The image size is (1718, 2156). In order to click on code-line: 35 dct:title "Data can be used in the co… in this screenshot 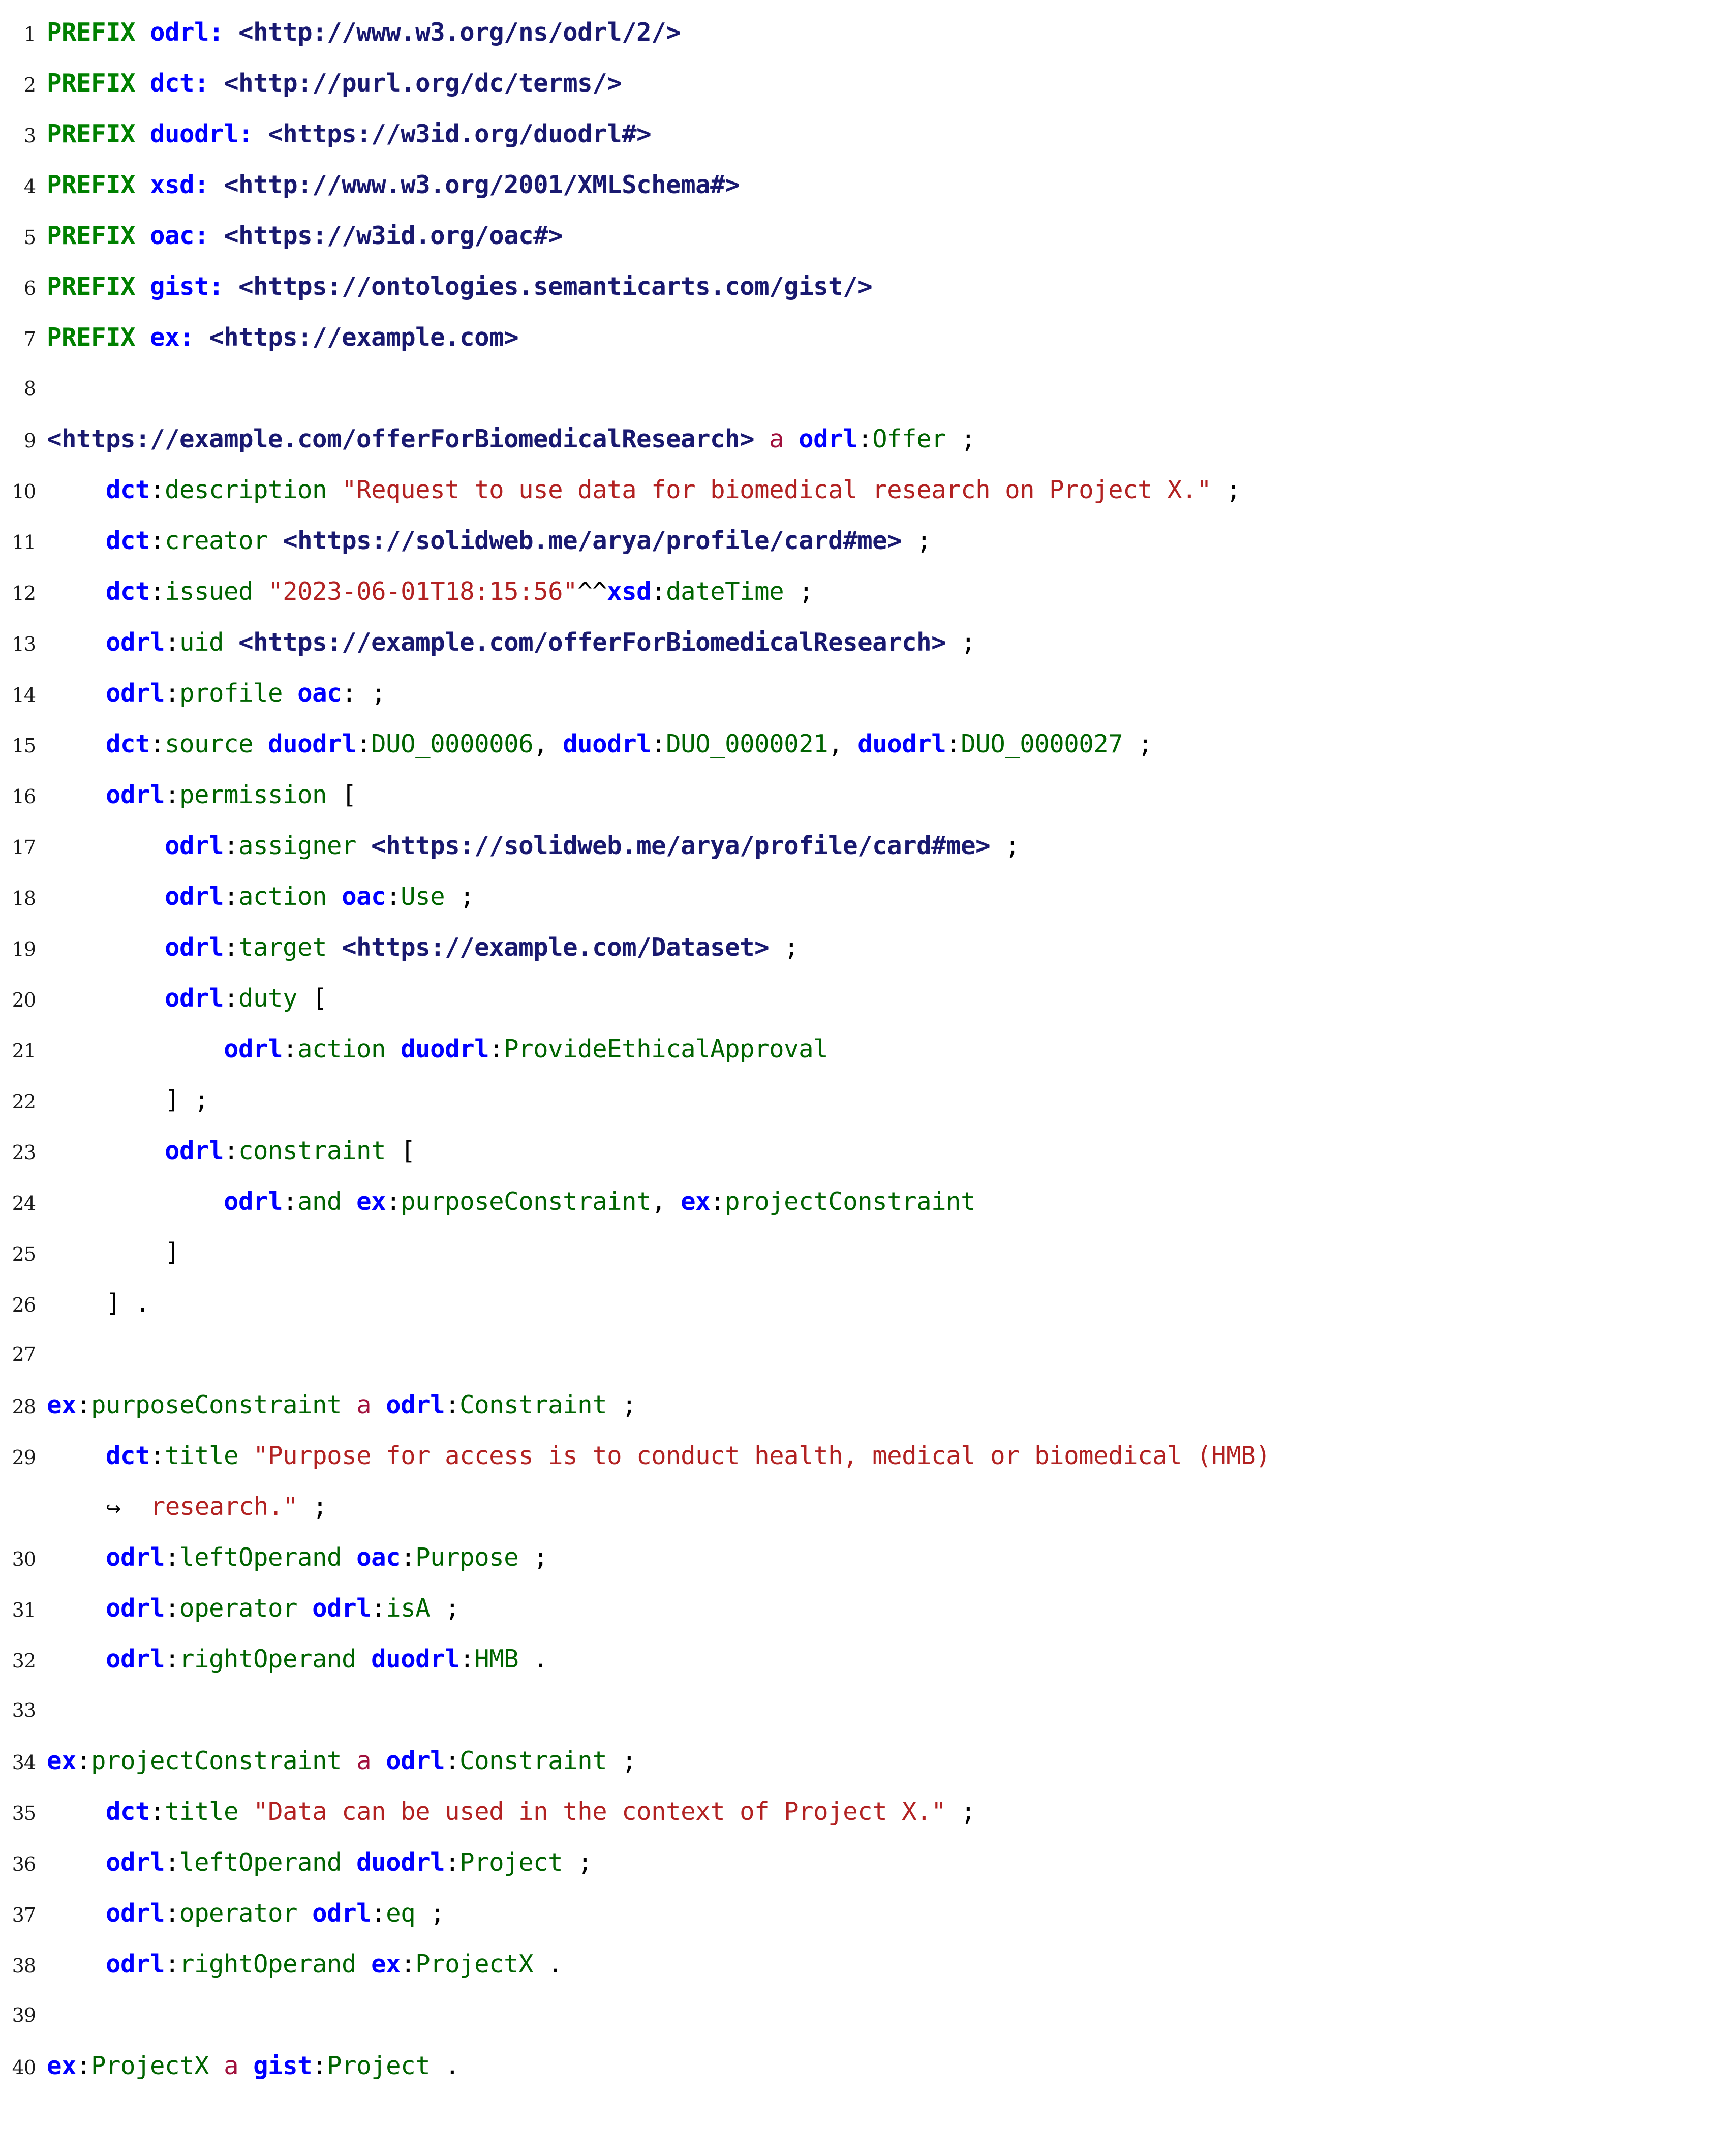, I will do `click(859, 1811)`.